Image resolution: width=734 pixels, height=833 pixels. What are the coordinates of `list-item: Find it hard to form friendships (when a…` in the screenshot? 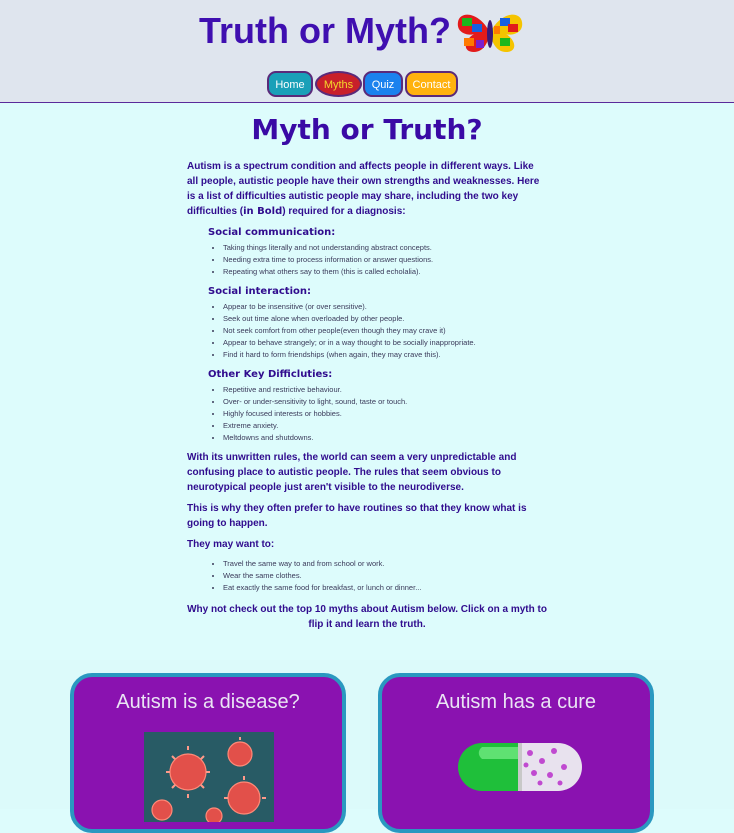 It's located at (385, 355).